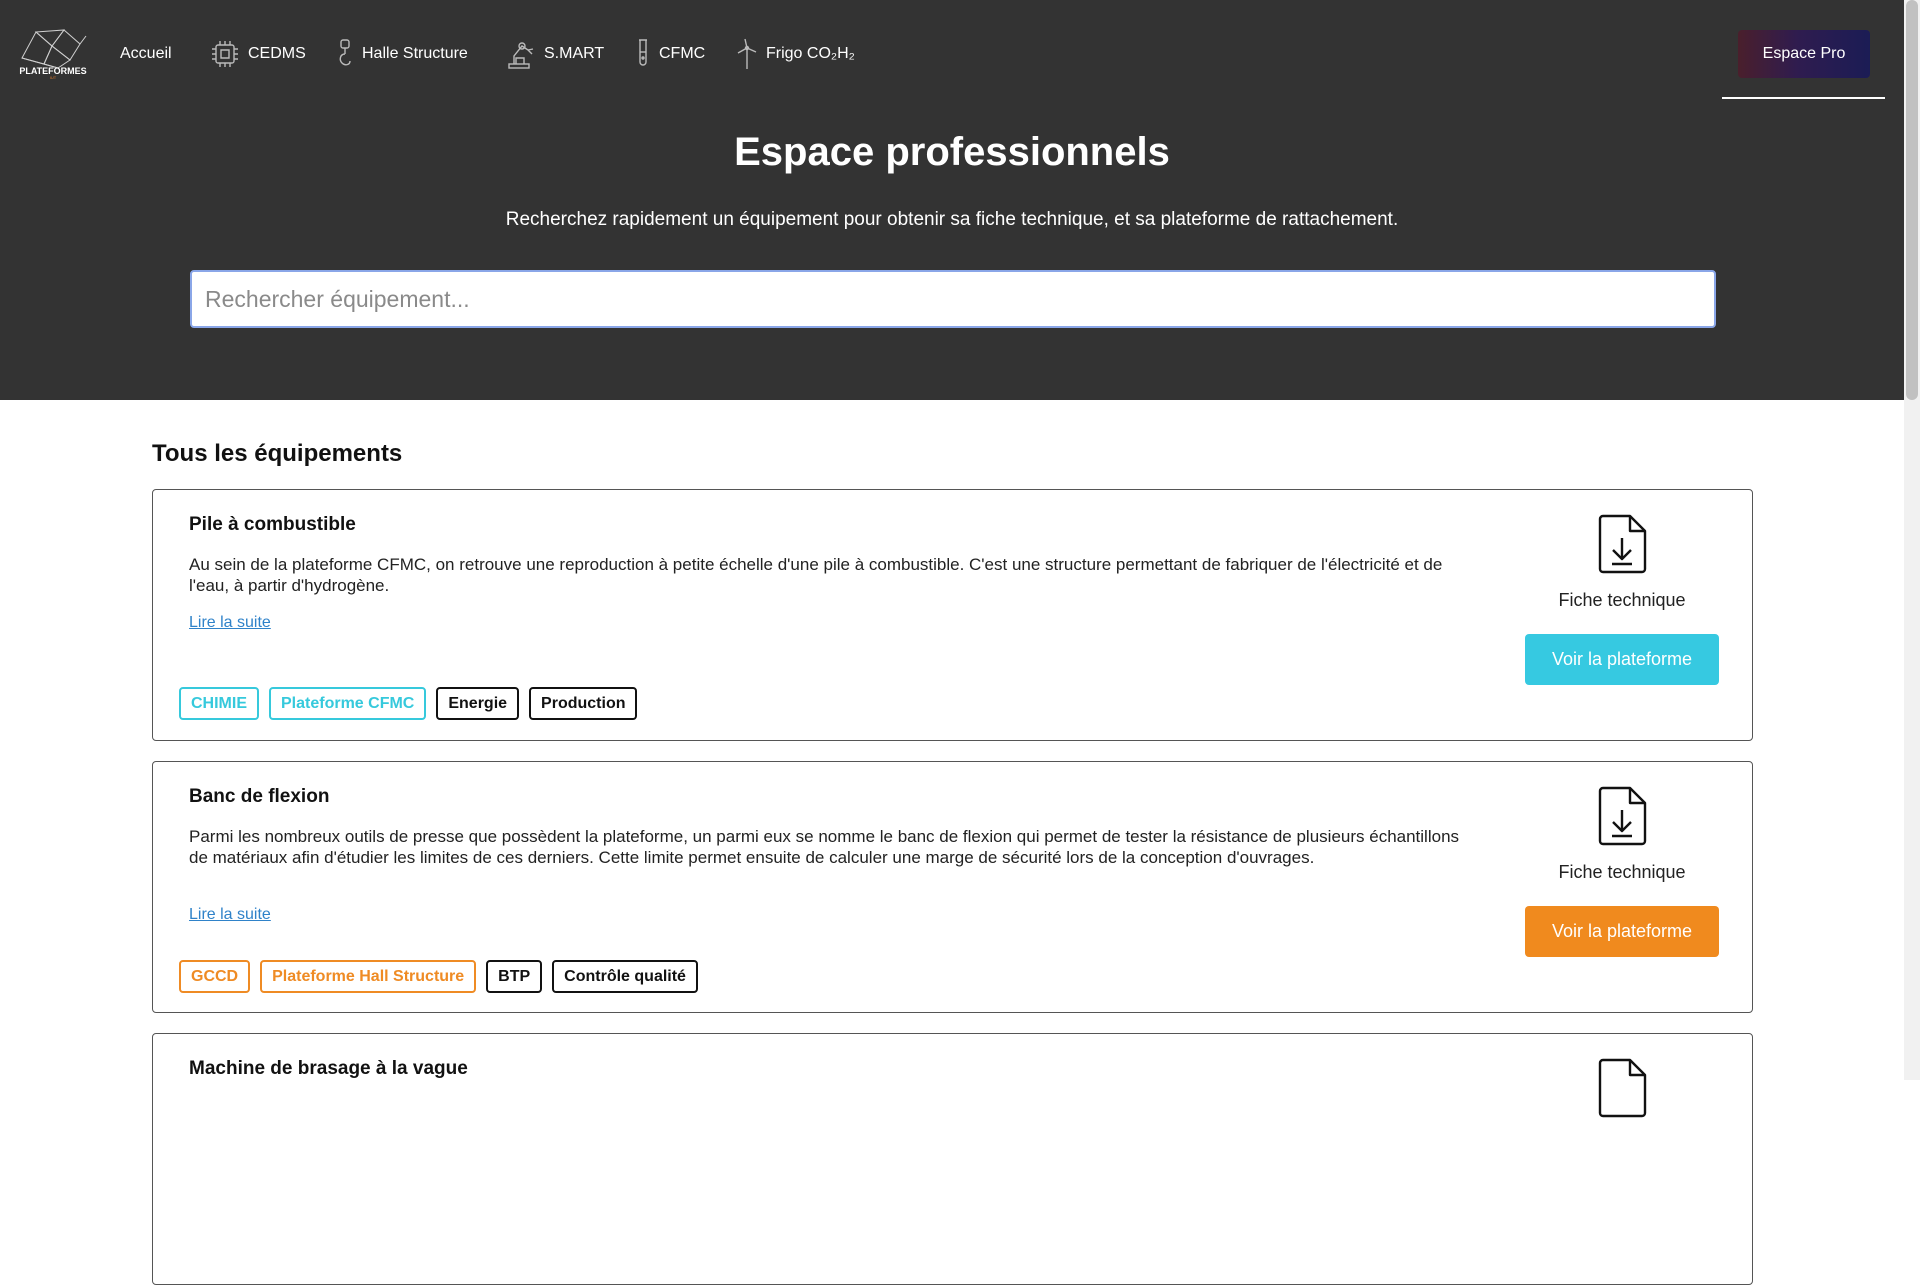  I want to click on tag-energie: Energie, so click(478, 703).